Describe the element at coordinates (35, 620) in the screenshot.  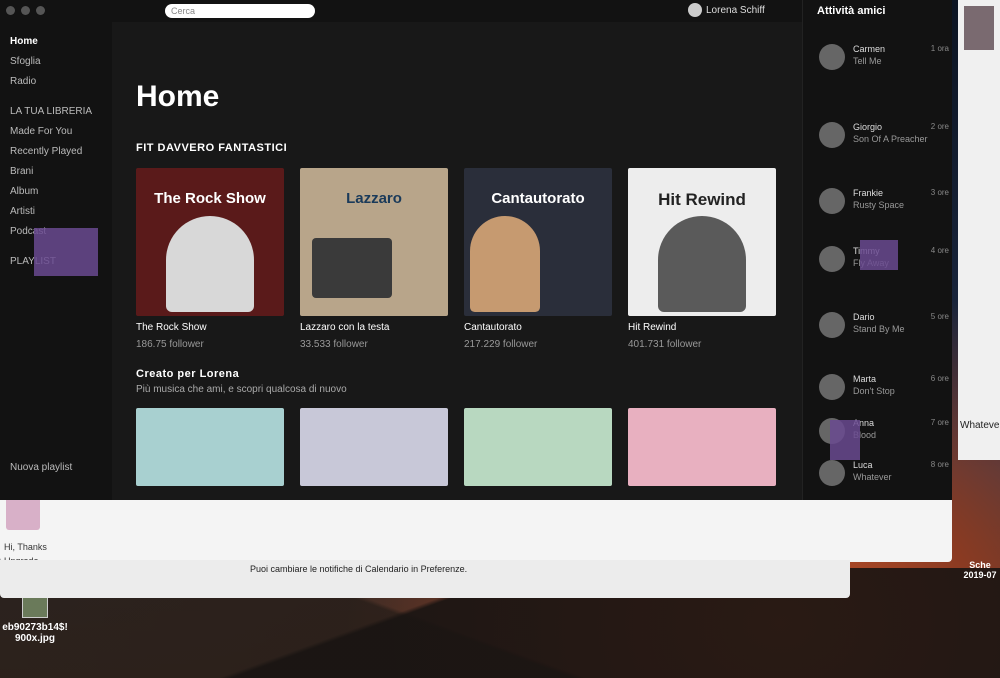
I see `desktop-file: eb90273b14$! 900x.jpg` at that location.